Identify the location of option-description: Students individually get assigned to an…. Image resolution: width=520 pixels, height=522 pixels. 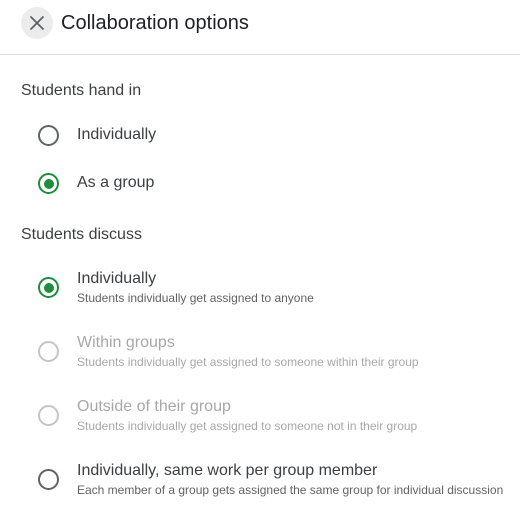
(195, 298).